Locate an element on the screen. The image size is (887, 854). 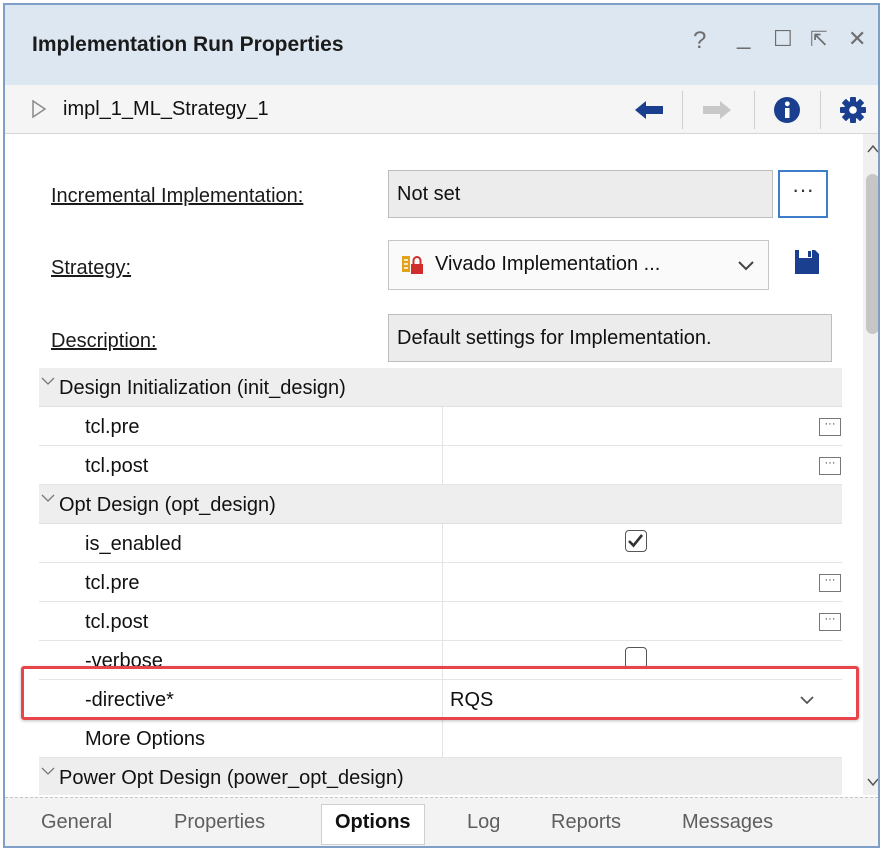
play-icon is located at coordinates (39, 111).